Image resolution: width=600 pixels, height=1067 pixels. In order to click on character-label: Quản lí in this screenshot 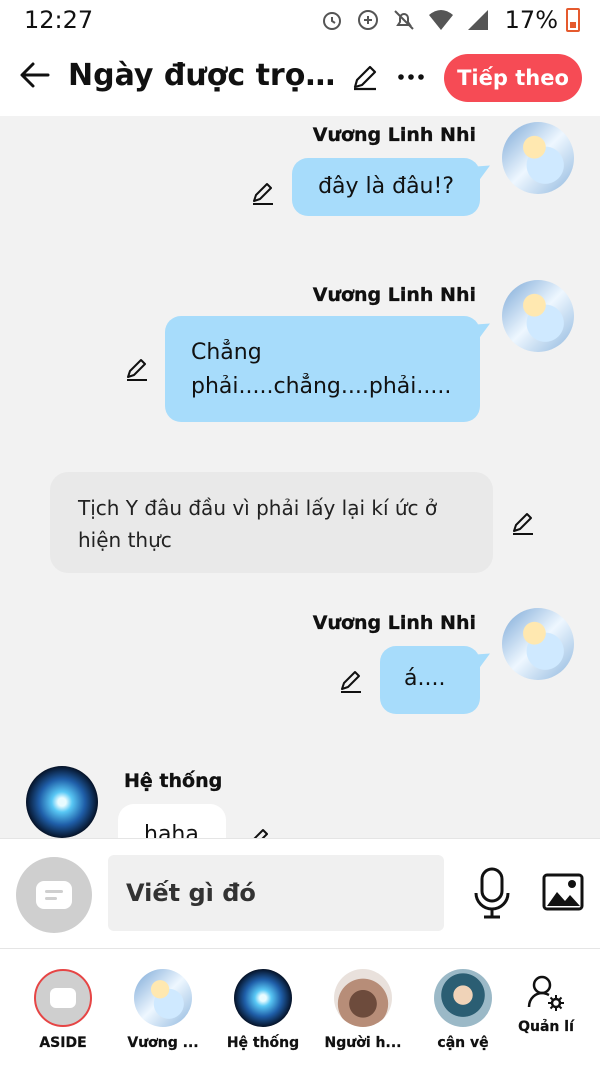, I will do `click(546, 1027)`.